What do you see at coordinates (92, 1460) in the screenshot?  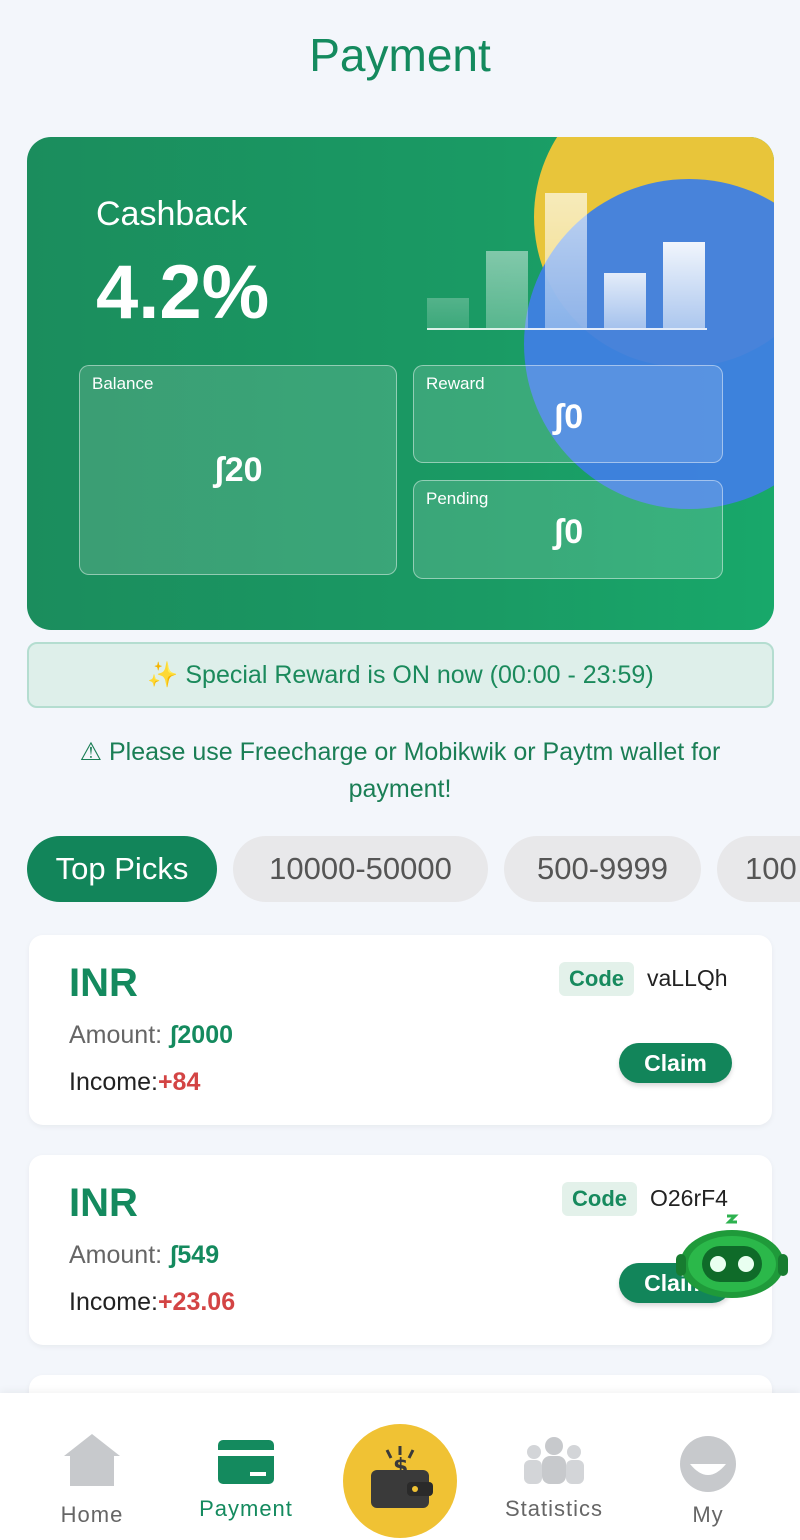 I see `home-icon` at bounding box center [92, 1460].